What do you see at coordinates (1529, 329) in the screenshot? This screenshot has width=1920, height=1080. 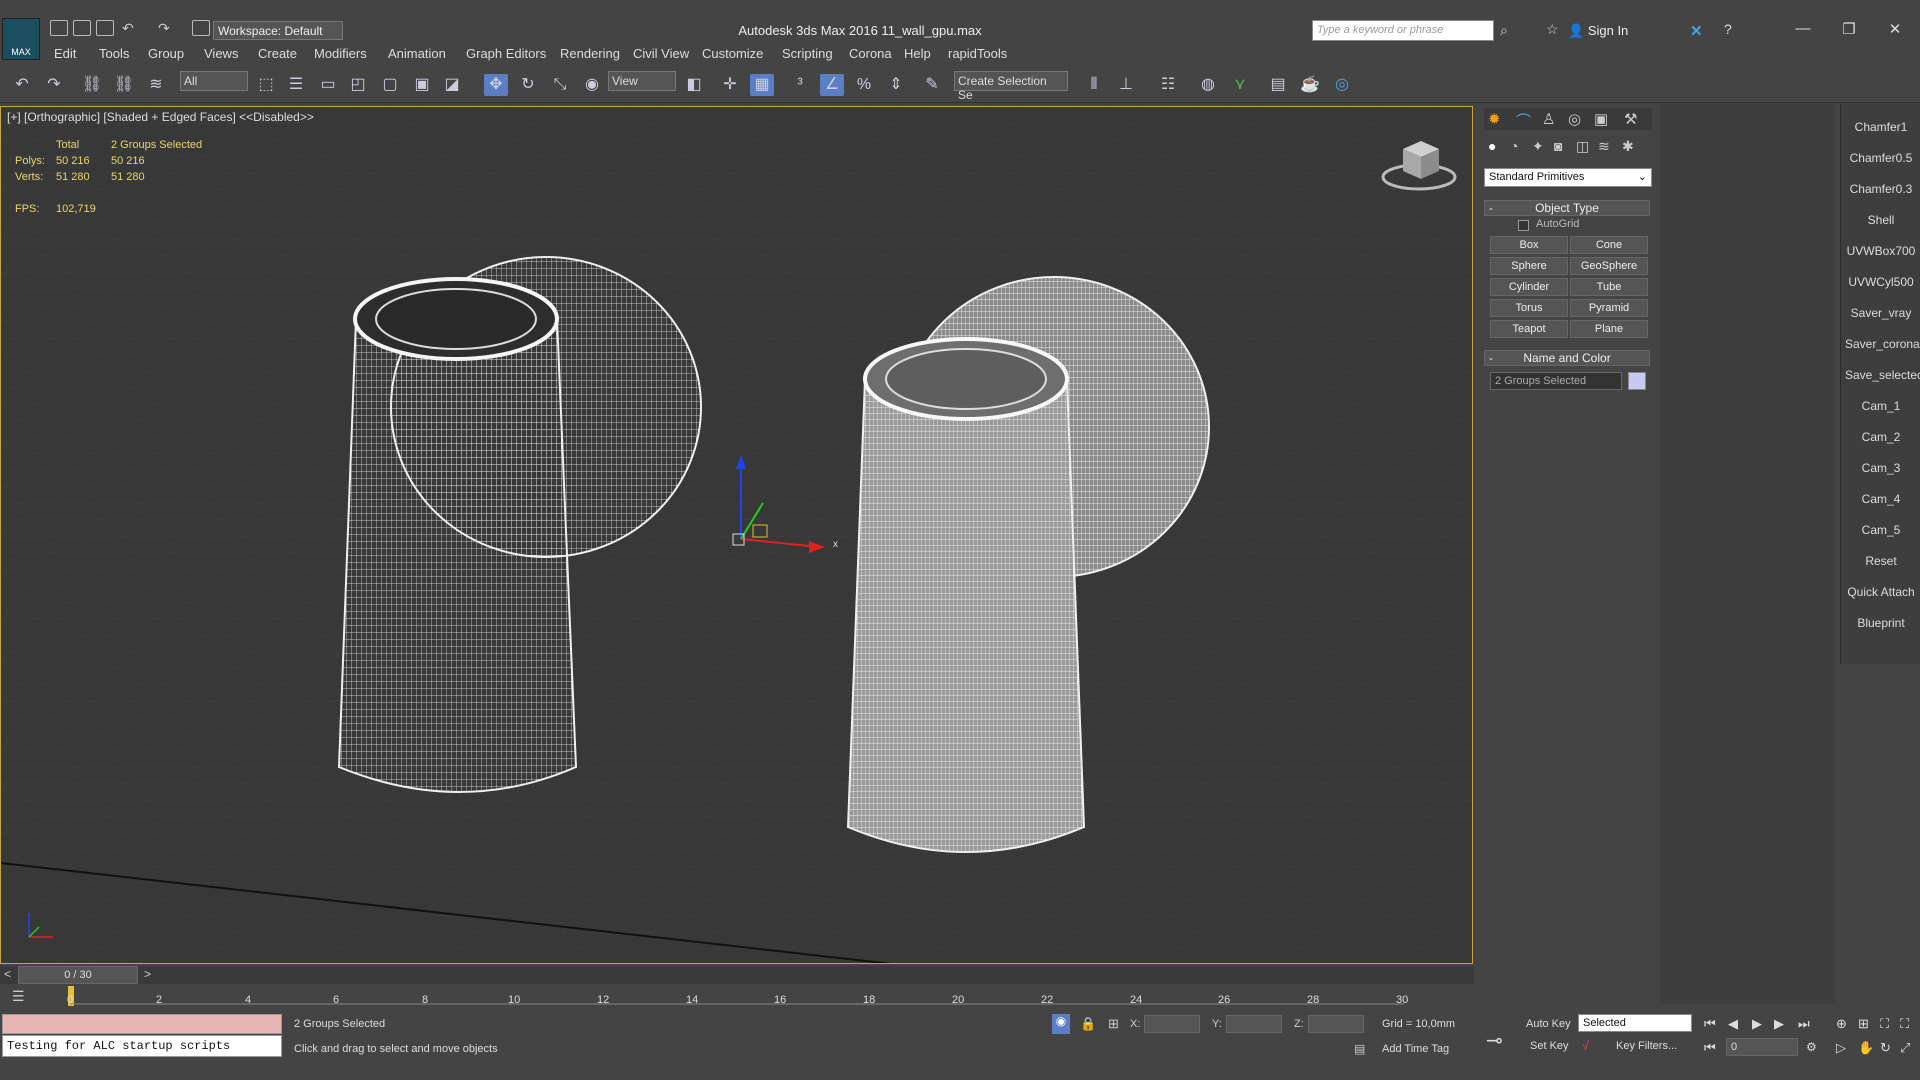 I see `teapot-button: Teapot` at bounding box center [1529, 329].